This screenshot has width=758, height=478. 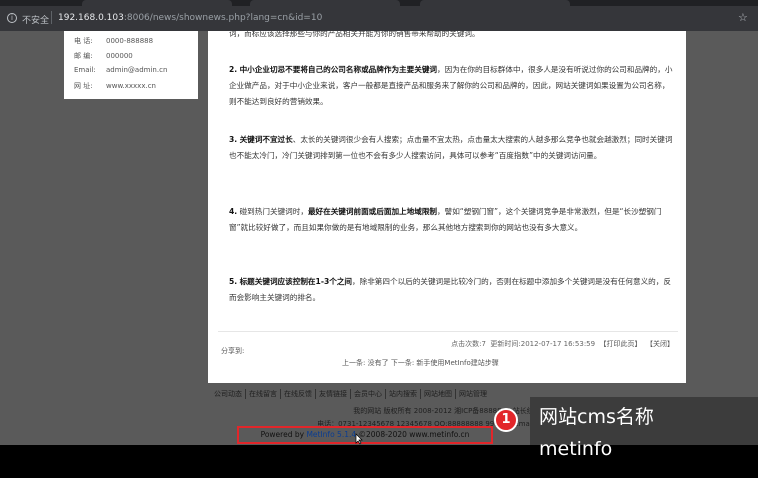 What do you see at coordinates (35, 19) in the screenshot?
I see `security-label: 不安全` at bounding box center [35, 19].